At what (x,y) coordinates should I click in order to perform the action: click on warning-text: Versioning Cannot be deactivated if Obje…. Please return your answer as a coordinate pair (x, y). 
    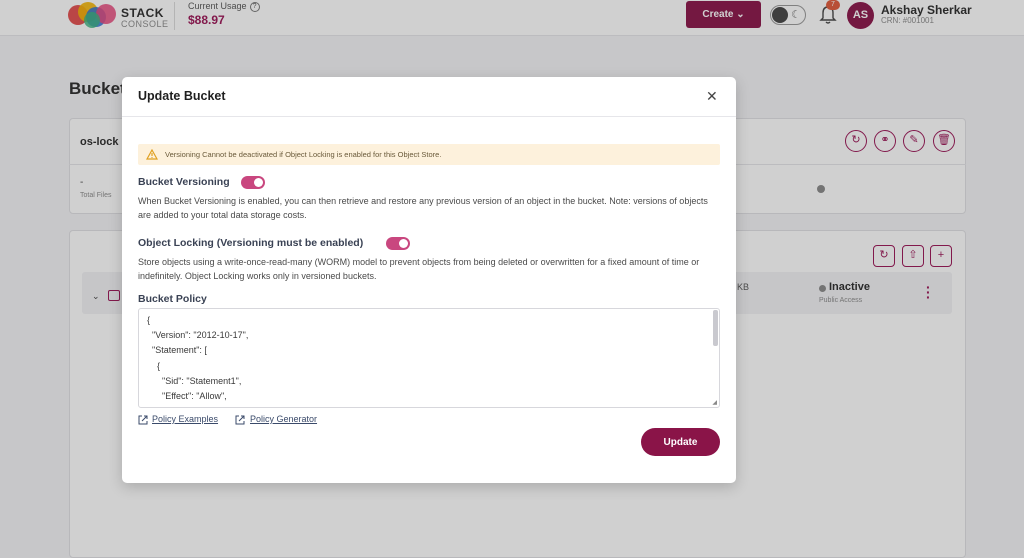
    Looking at the image, I should click on (303, 154).